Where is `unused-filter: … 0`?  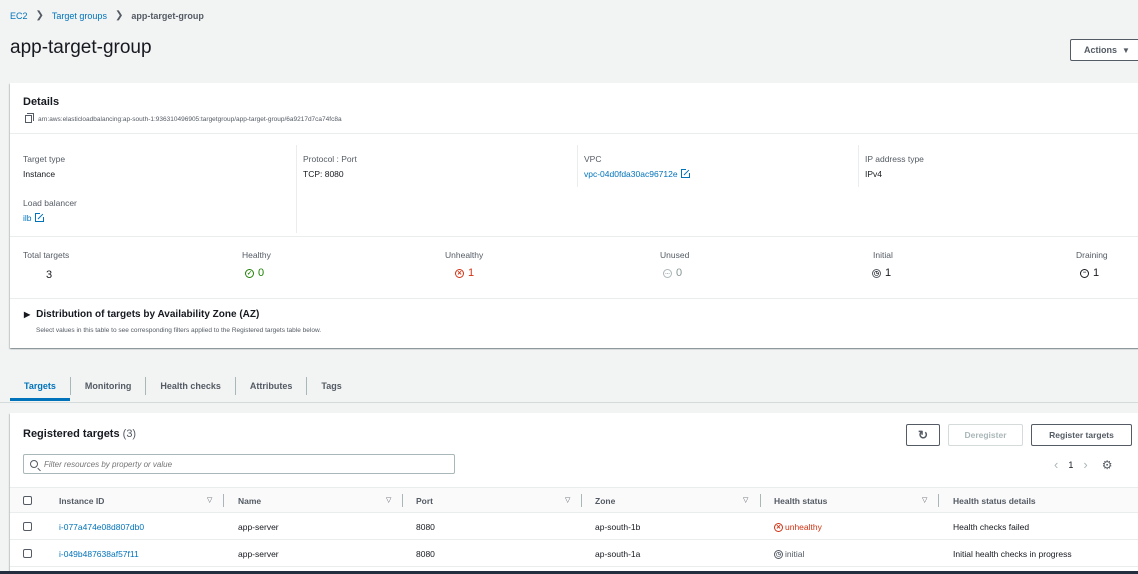
unused-filter: … 0 is located at coordinates (672, 273).